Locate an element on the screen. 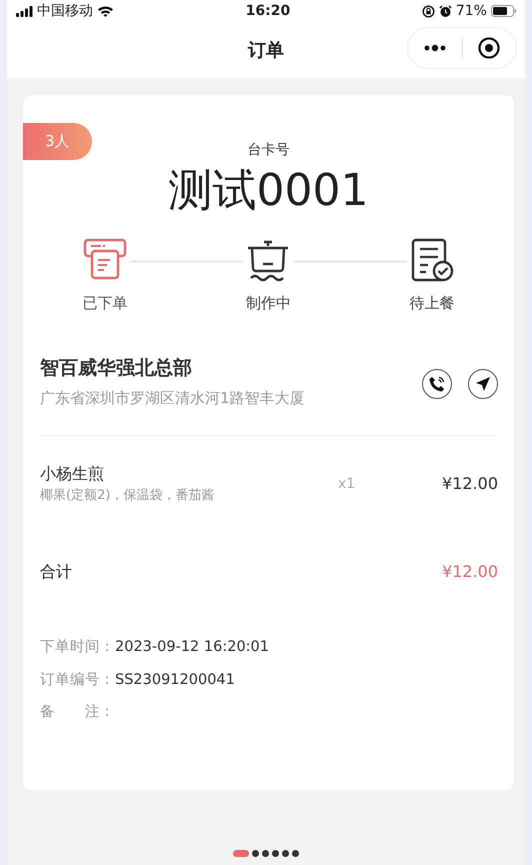  info-label: 备 注： is located at coordinates (77, 712).